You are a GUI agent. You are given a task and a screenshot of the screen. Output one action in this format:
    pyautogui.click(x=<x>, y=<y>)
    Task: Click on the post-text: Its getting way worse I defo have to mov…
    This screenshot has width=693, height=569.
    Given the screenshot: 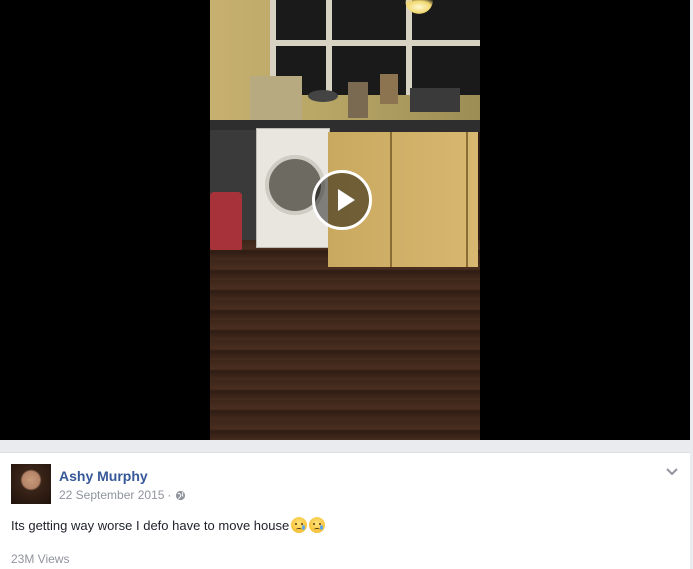 What is the action you would take?
    pyautogui.click(x=150, y=525)
    